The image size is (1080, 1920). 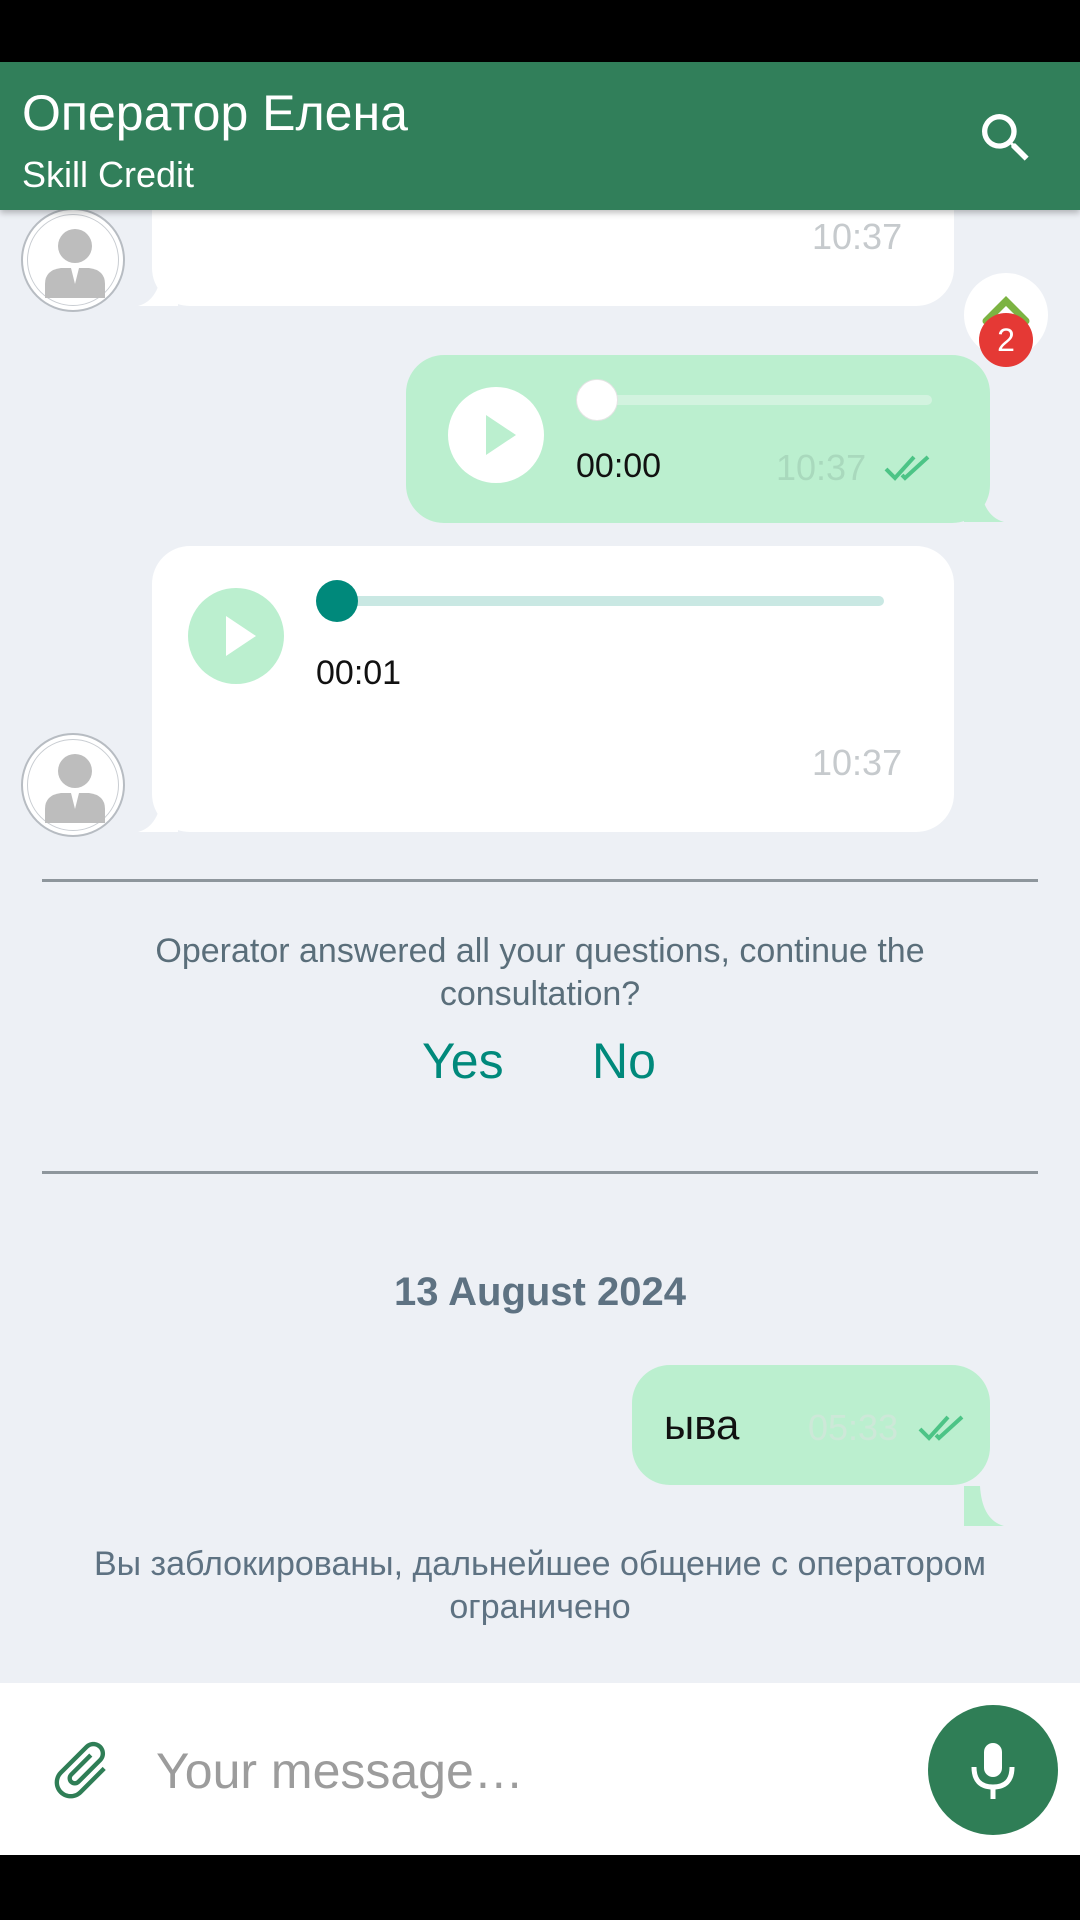 What do you see at coordinates (540, 136) in the screenshot?
I see `chat-header: Оператор Елена Skill Credit` at bounding box center [540, 136].